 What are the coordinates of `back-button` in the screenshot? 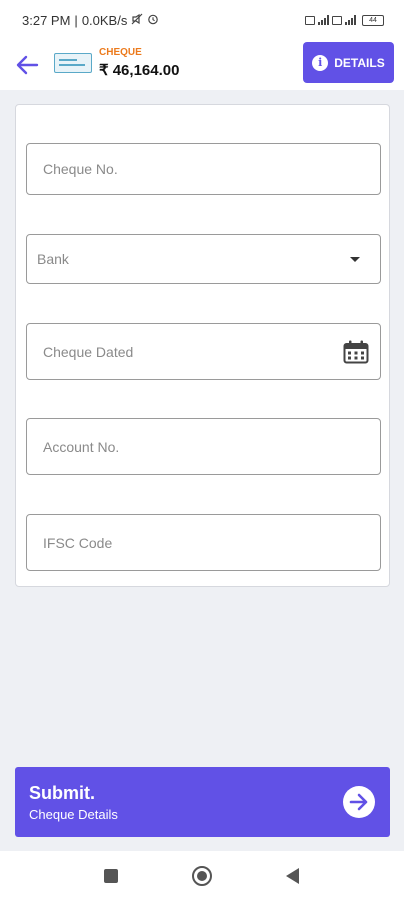 It's located at (27, 65).